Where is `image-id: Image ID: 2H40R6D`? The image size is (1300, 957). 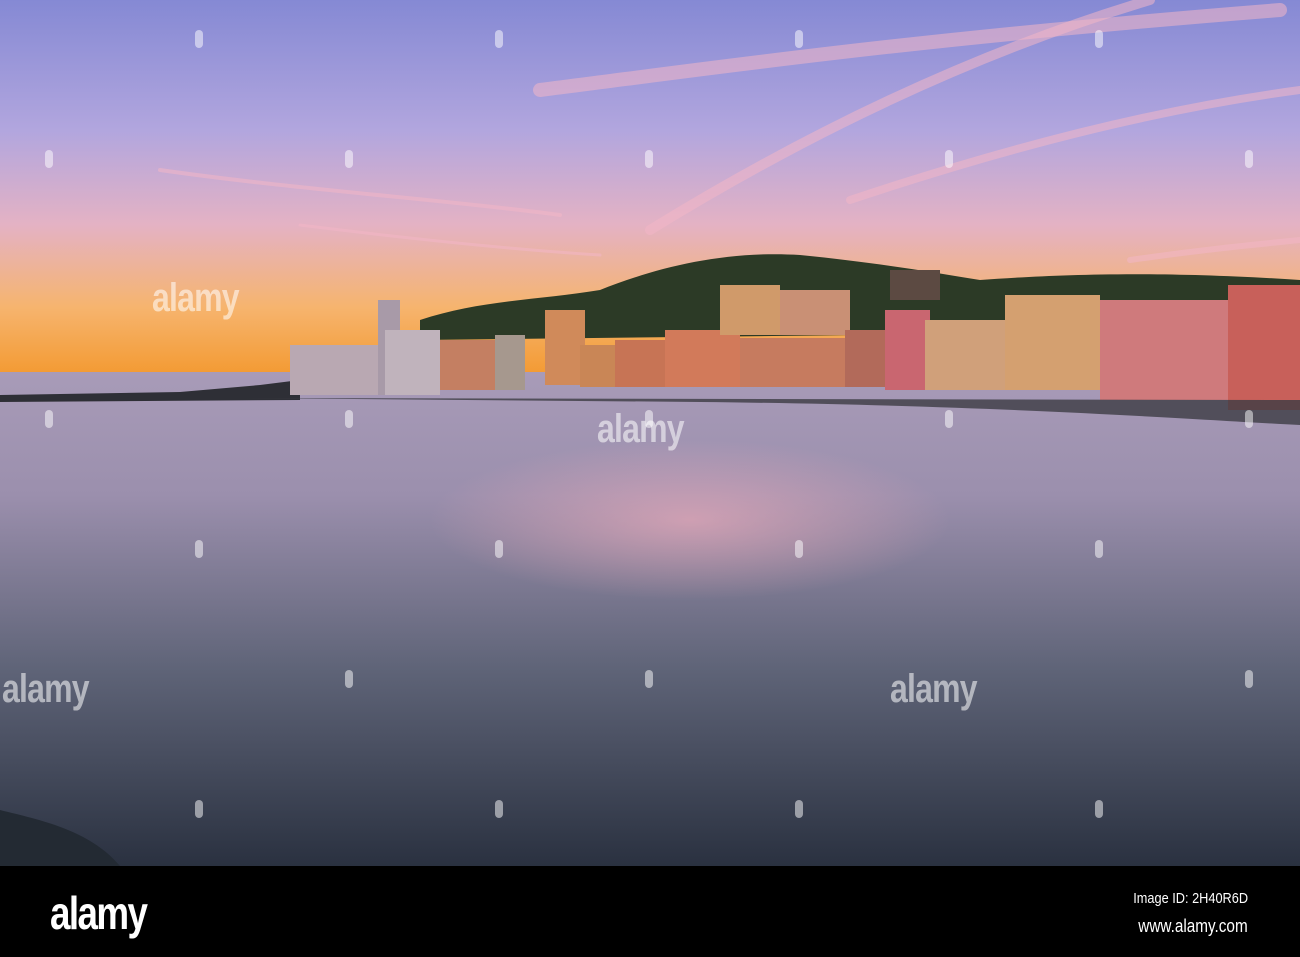
image-id: Image ID: 2H40R6D is located at coordinates (1190, 898).